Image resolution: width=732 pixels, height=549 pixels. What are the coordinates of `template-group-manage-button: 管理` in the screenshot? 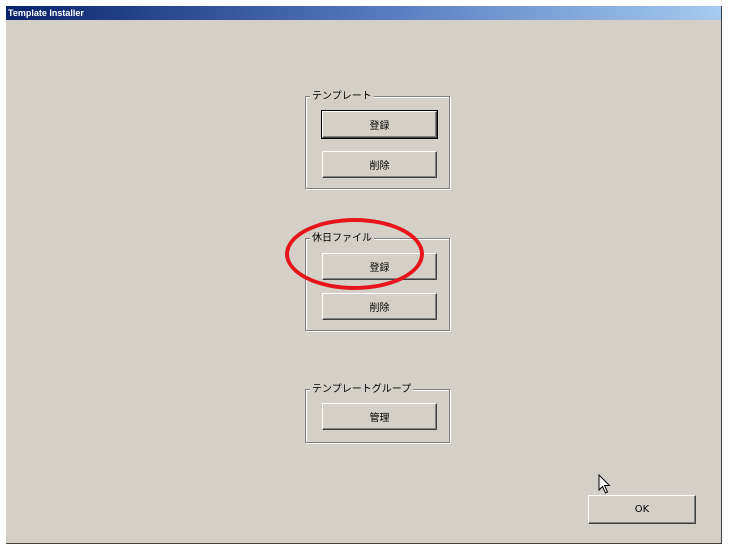 It's located at (379, 416).